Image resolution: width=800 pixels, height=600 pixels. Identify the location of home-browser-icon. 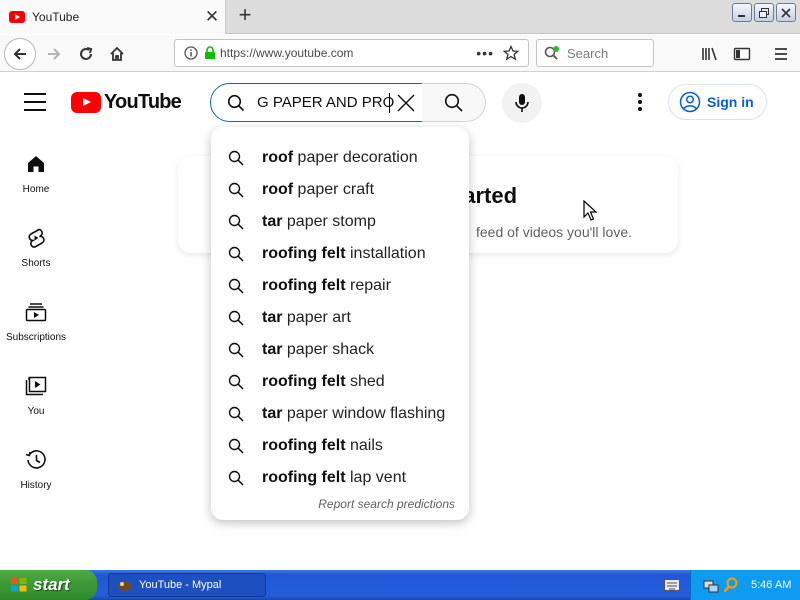
(117, 54).